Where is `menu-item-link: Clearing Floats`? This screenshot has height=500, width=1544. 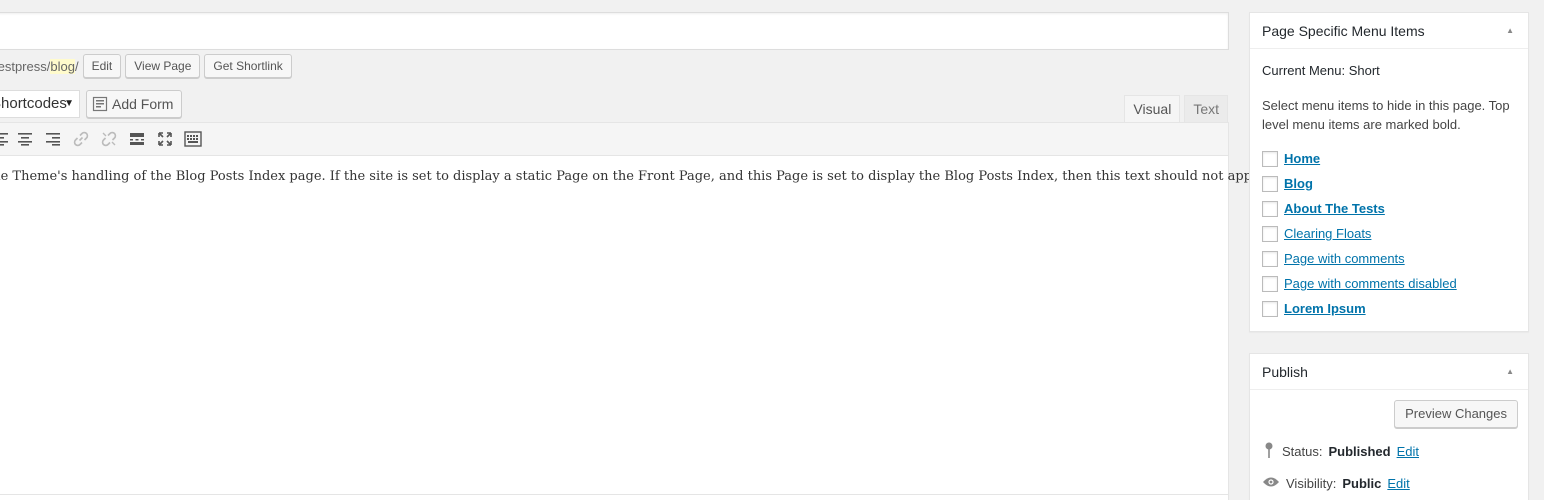 menu-item-link: Clearing Floats is located at coordinates (1327, 233).